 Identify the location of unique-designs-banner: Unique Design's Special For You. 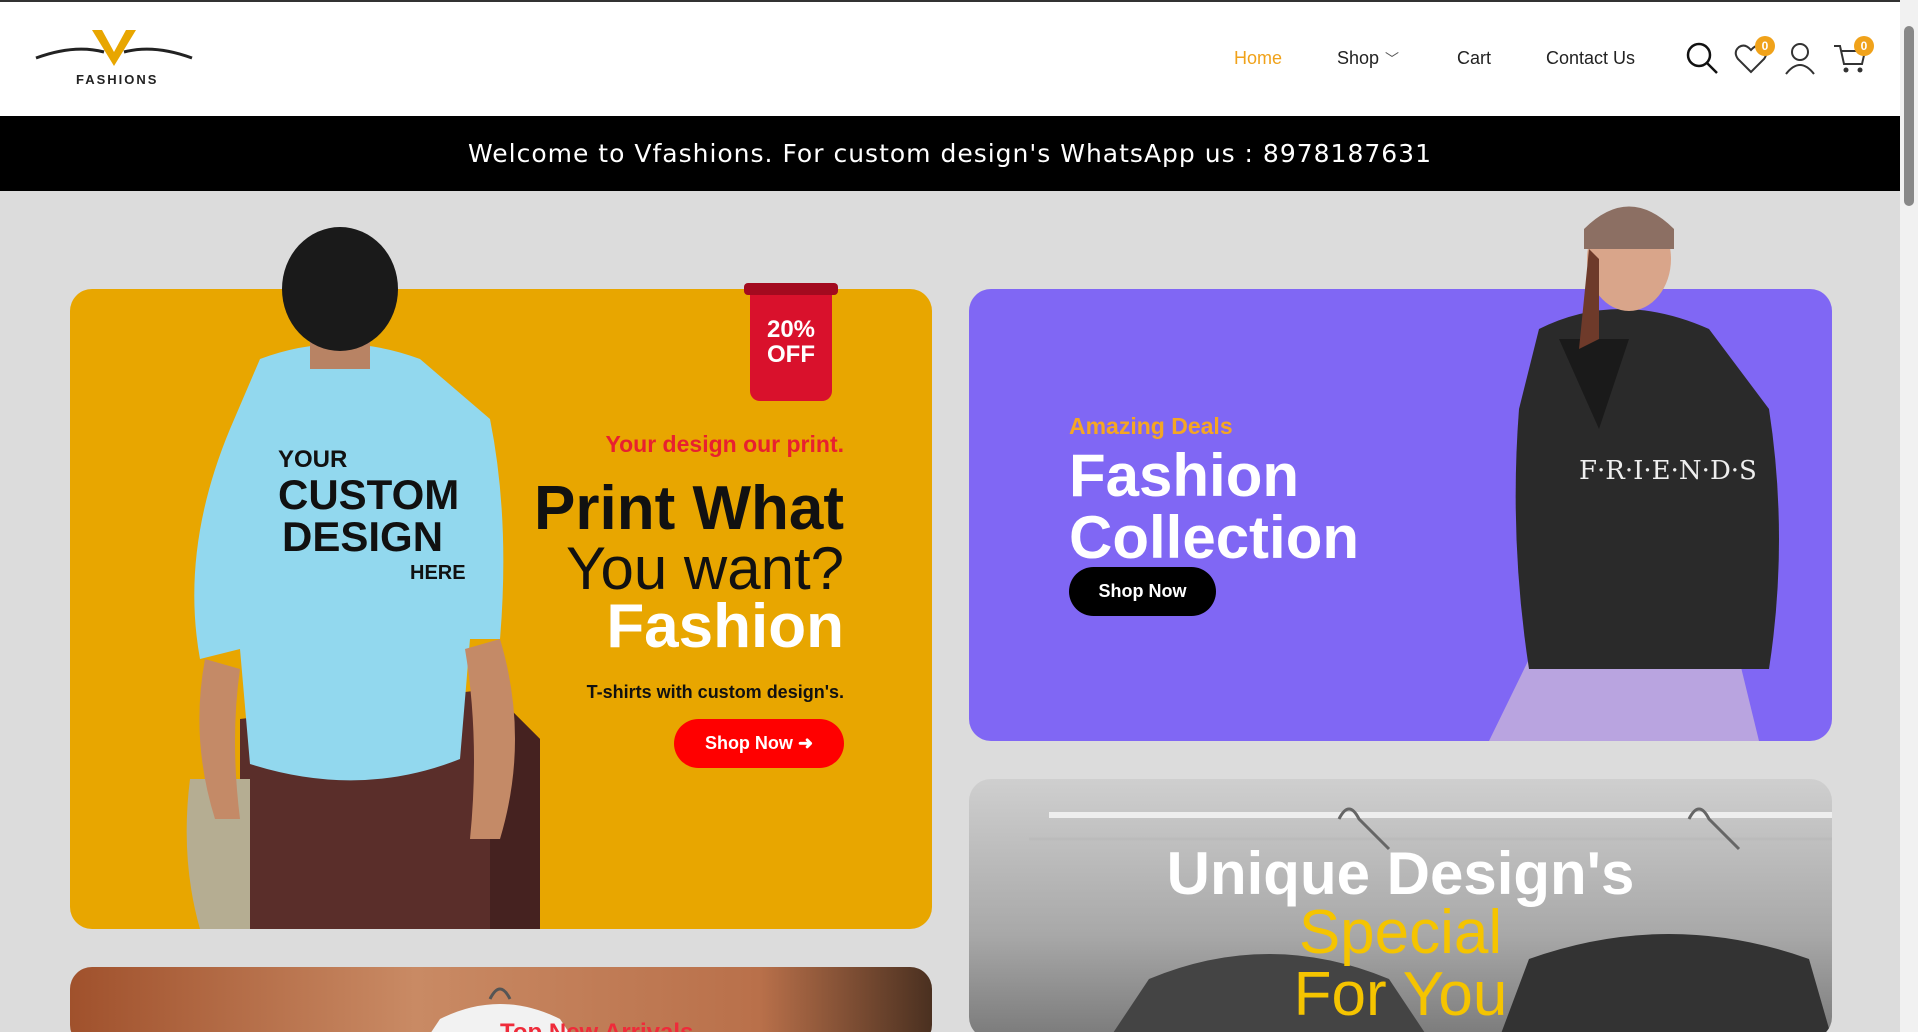
(1400, 905).